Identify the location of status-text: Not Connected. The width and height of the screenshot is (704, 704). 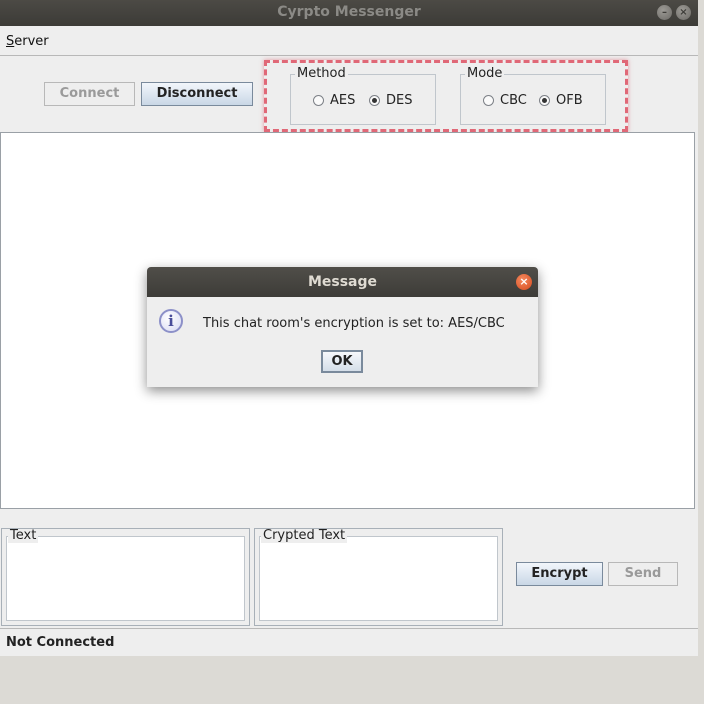
(60, 642).